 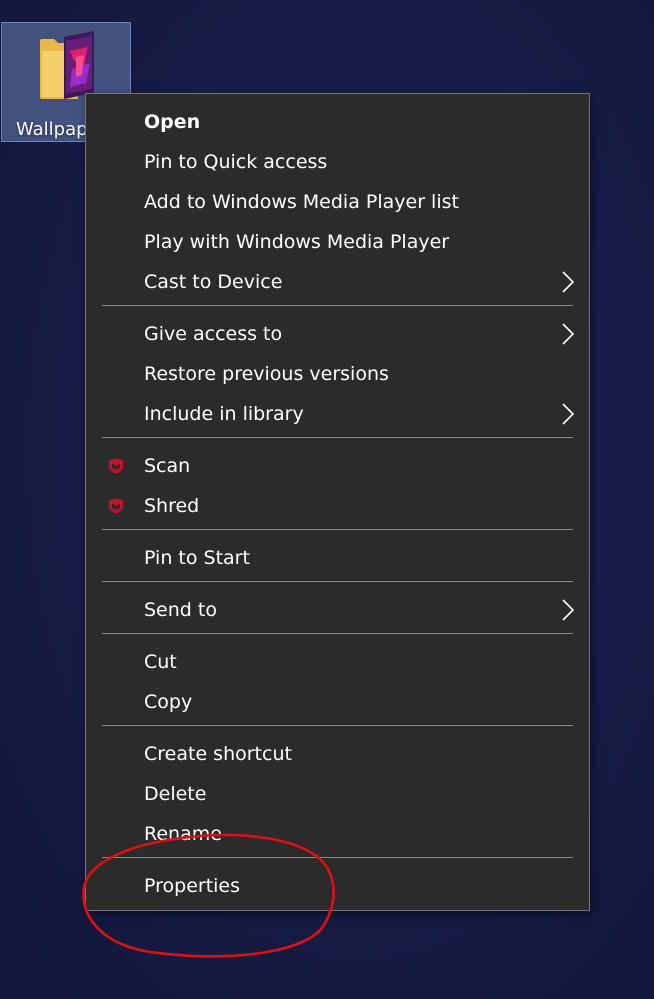 What do you see at coordinates (337, 886) in the screenshot?
I see `menu-item-properties: Properties` at bounding box center [337, 886].